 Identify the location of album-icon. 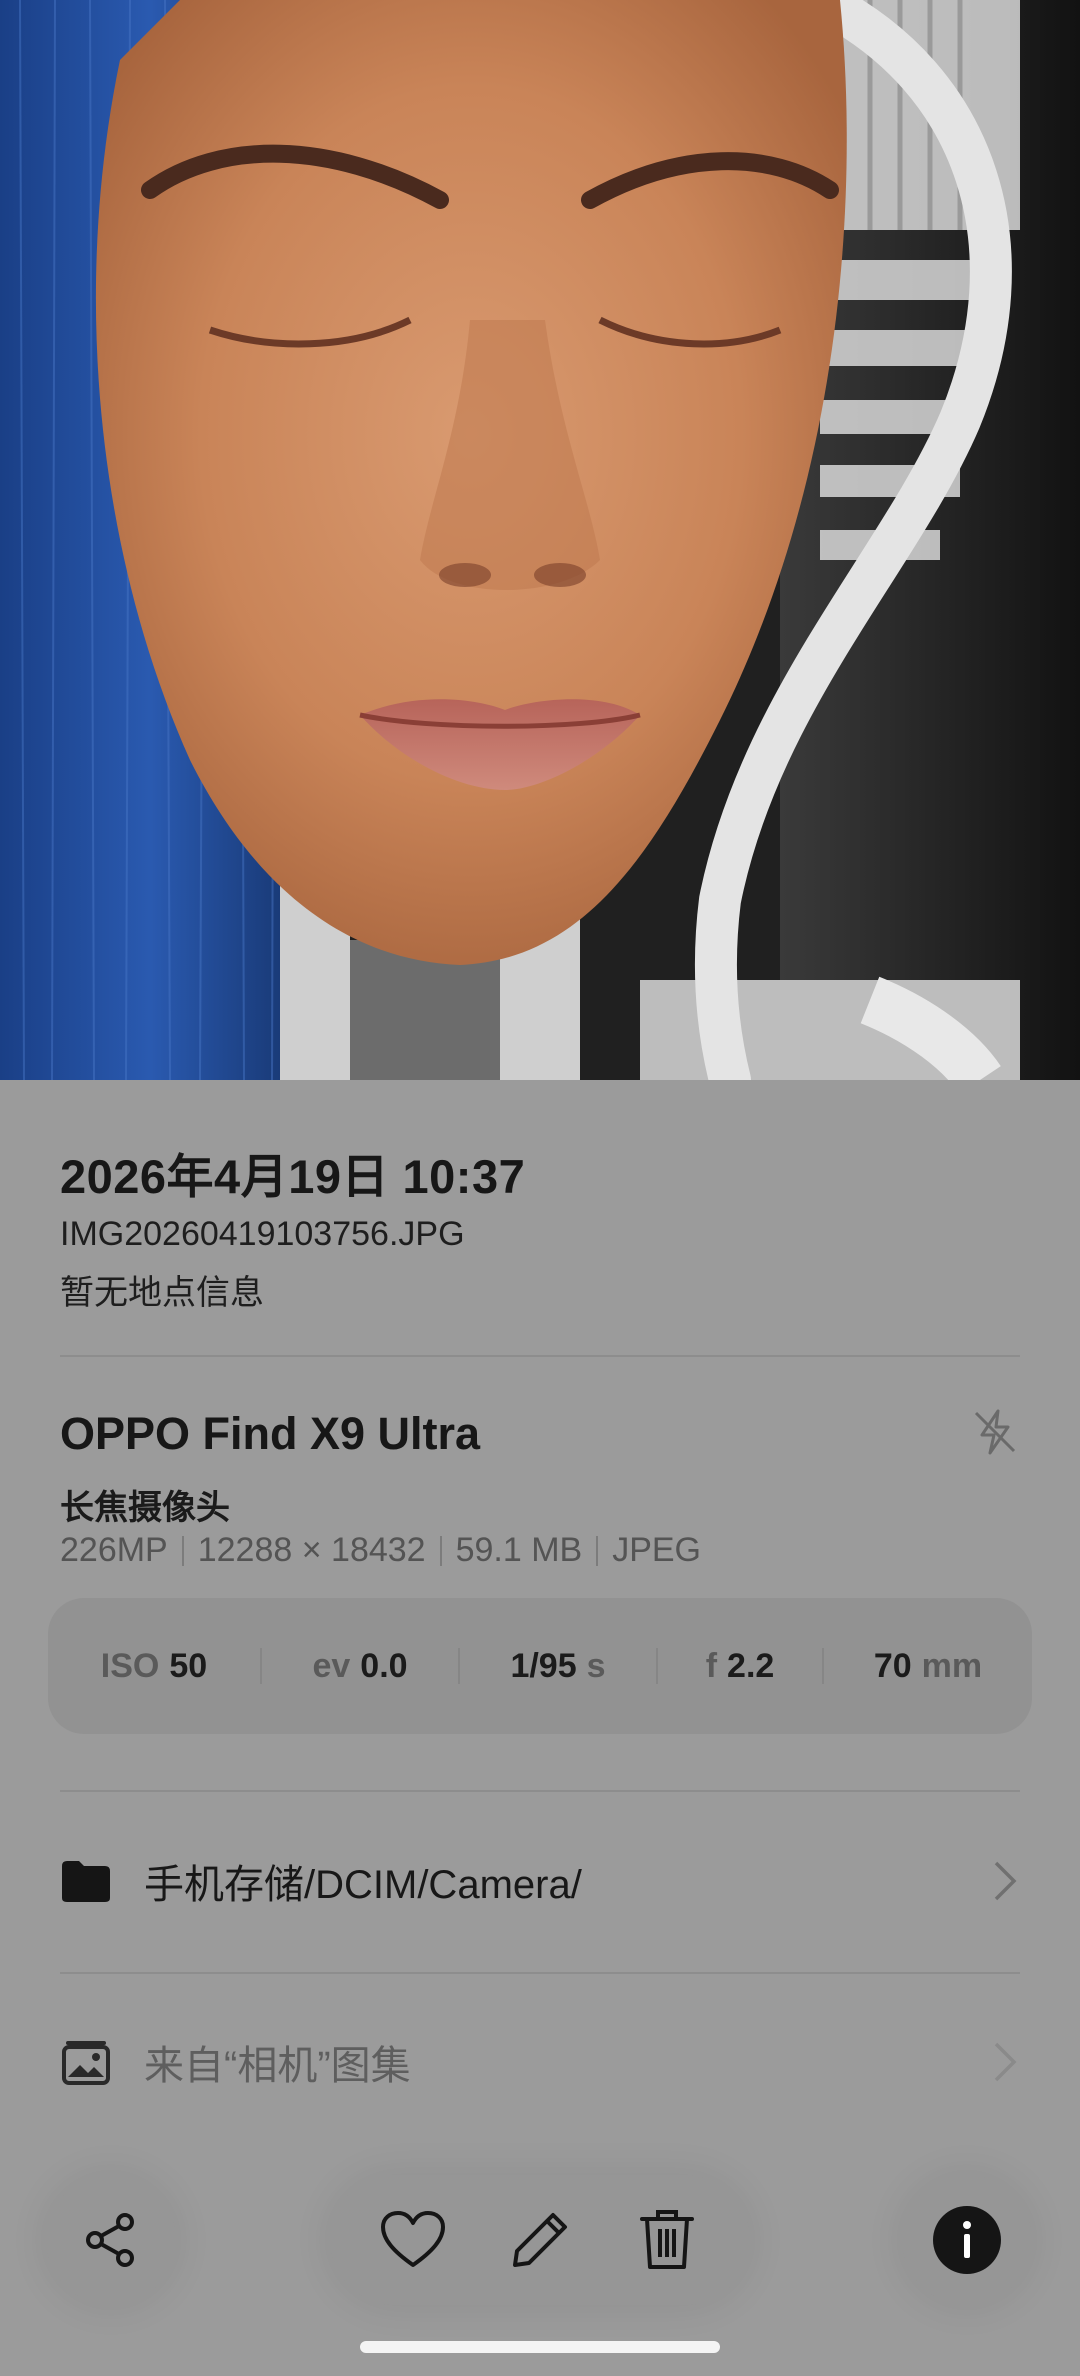
(86, 2062).